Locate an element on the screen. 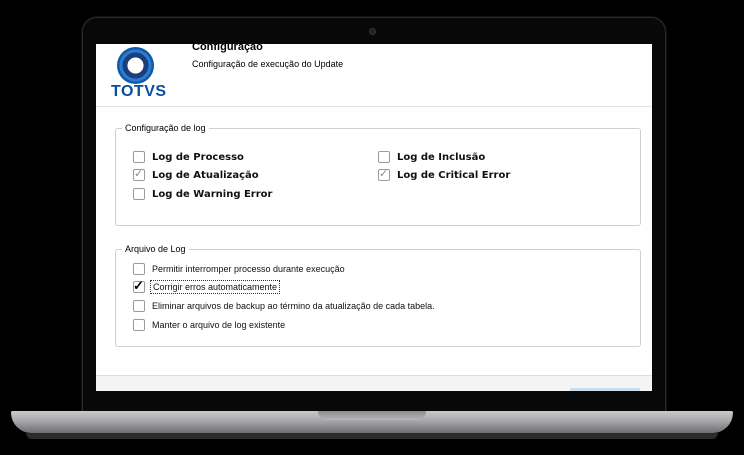  checkbox-label: Log de Atualização is located at coordinates (205, 175).